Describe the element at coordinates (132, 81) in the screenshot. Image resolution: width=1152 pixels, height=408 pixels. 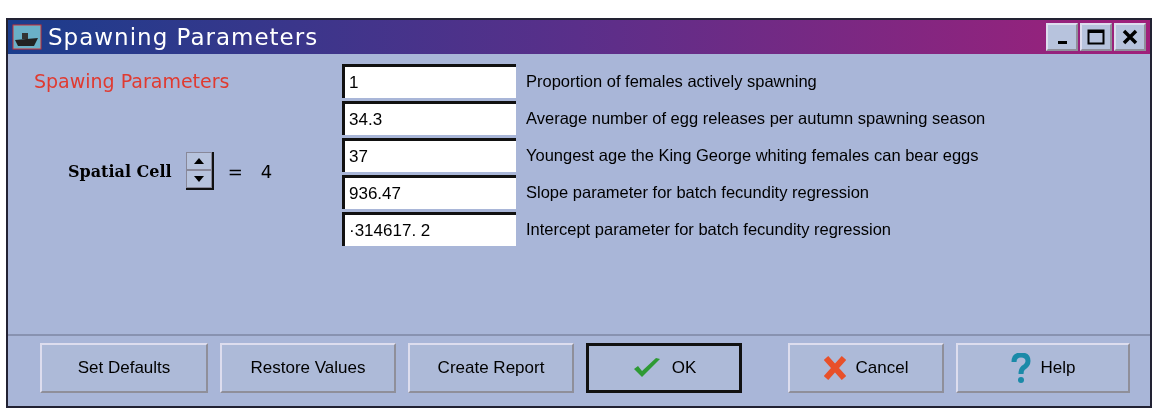
I see `section-heading: Spawing Parameters` at that location.